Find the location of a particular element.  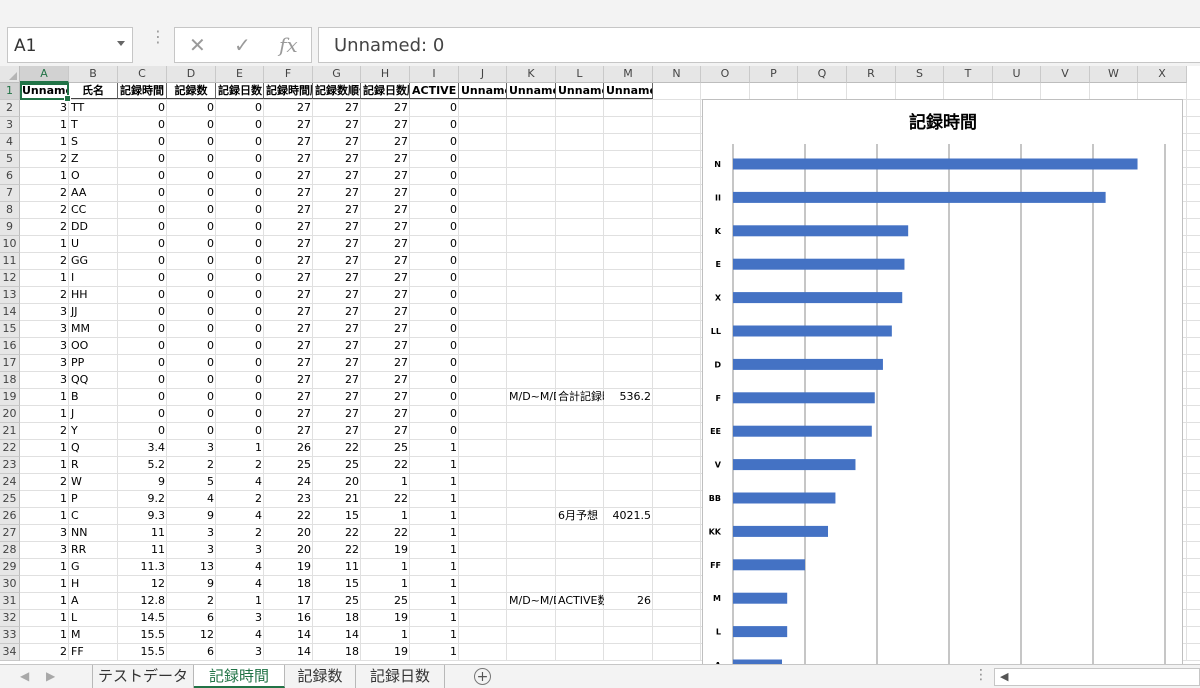

cell-g6: 27 is located at coordinates (337, 176).